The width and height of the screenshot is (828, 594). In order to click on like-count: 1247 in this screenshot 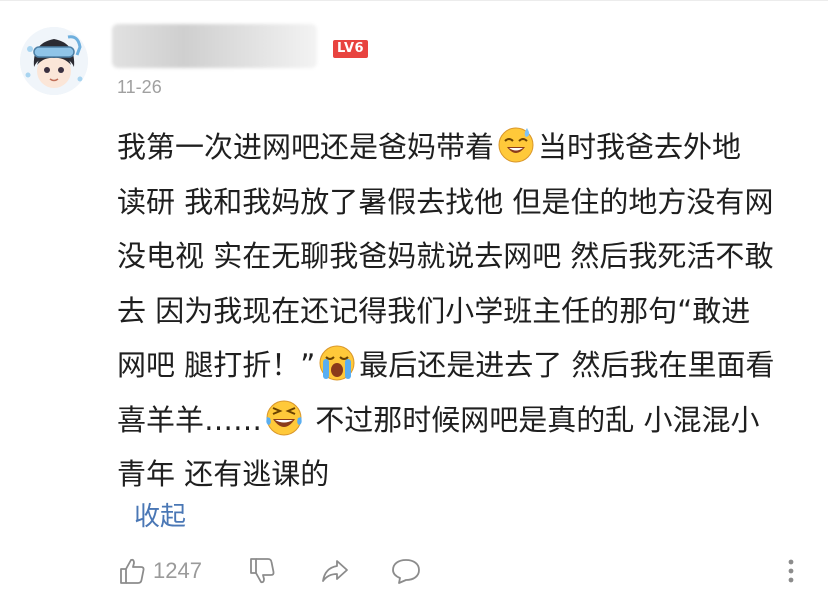, I will do `click(177, 570)`.